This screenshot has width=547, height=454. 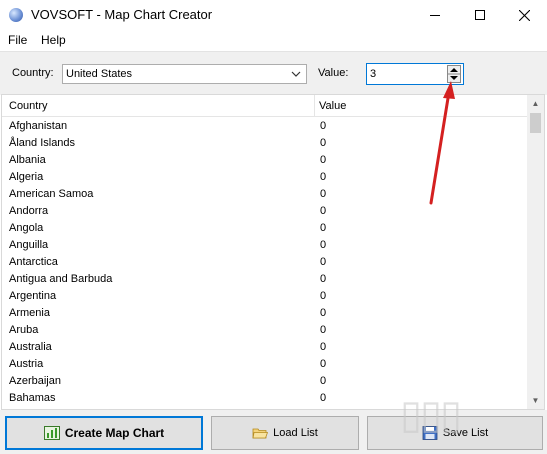 What do you see at coordinates (16, 15) in the screenshot?
I see `app-logo-icon` at bounding box center [16, 15].